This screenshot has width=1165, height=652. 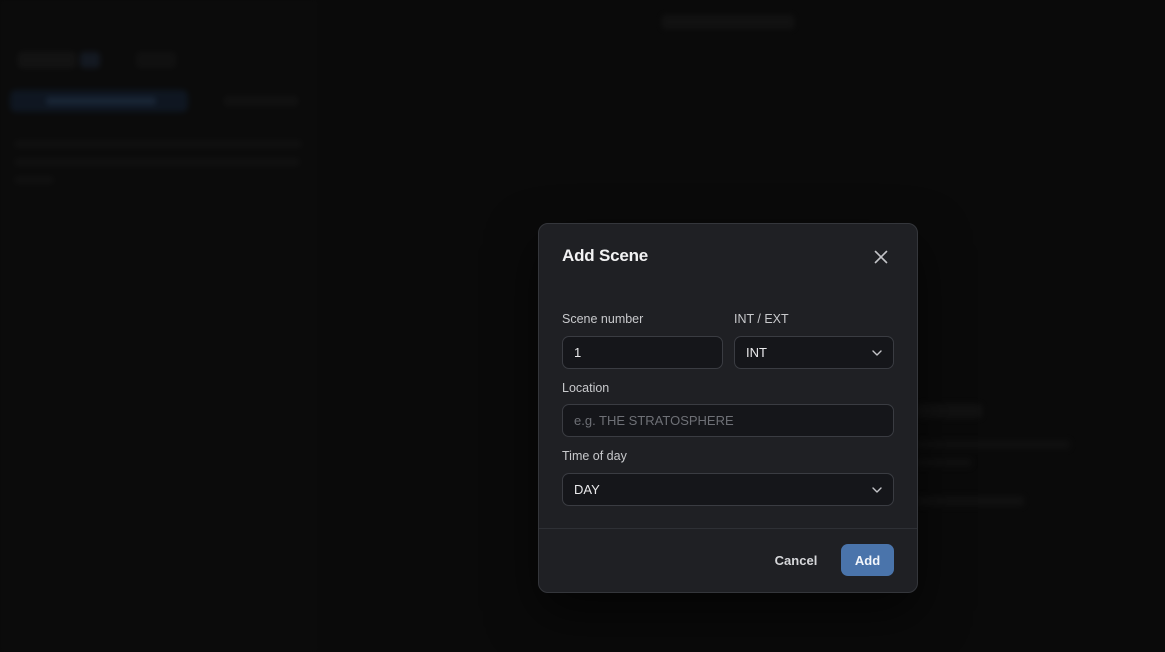 I want to click on time-of-day-value: DAY, so click(x=587, y=489).